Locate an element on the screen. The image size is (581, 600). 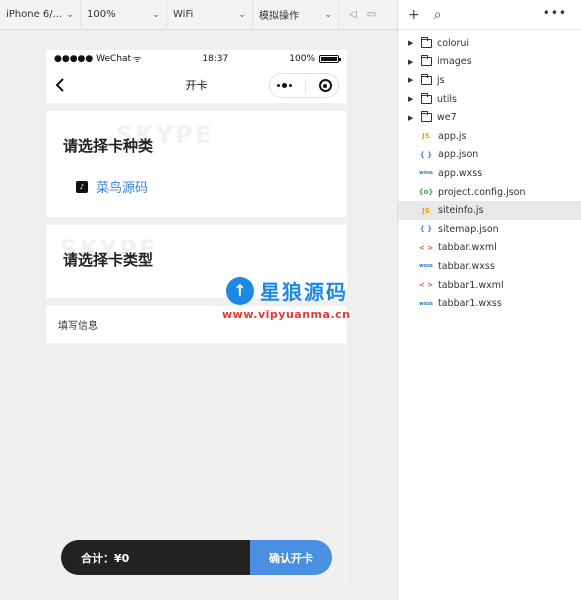
tree-file-label: tabbar1.wxss is located at coordinates (470, 304).